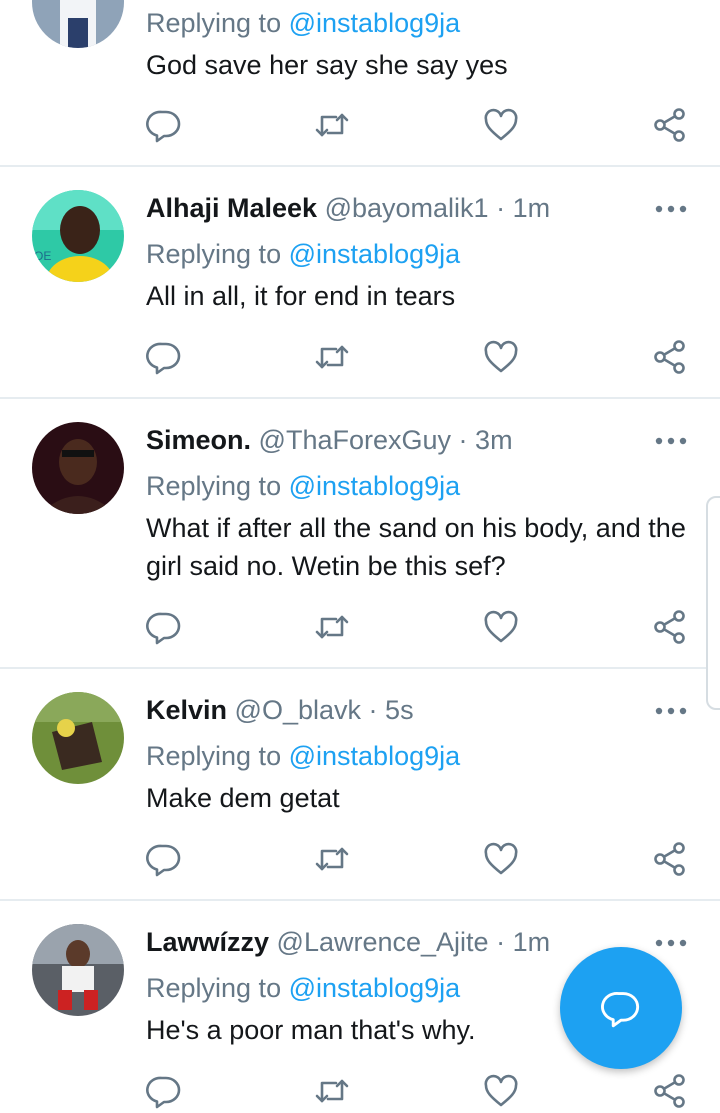  Describe the element at coordinates (407, 208) in the screenshot. I see `user-handle: @bayomalik1` at that location.